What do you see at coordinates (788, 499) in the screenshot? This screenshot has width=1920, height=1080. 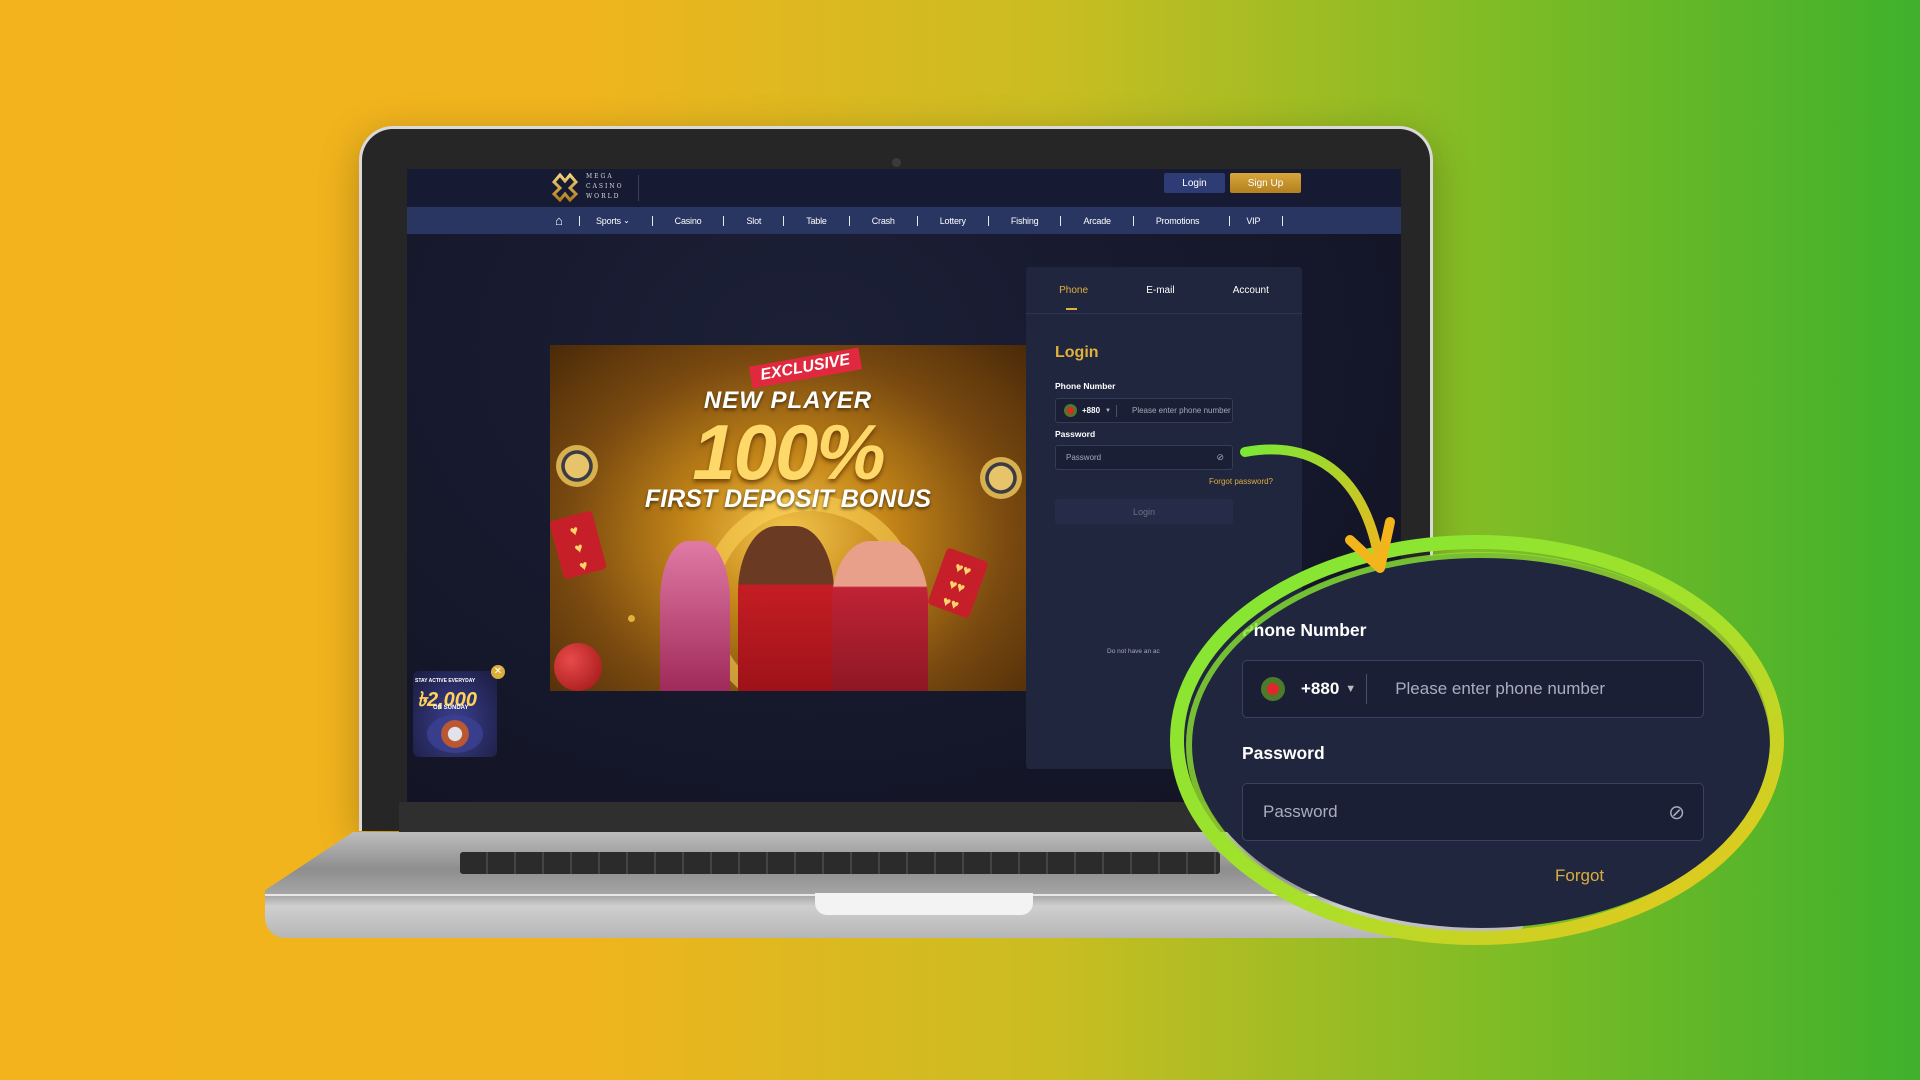 I see `banner-subheadline: FIRST DEPOSIT BONUS` at bounding box center [788, 499].